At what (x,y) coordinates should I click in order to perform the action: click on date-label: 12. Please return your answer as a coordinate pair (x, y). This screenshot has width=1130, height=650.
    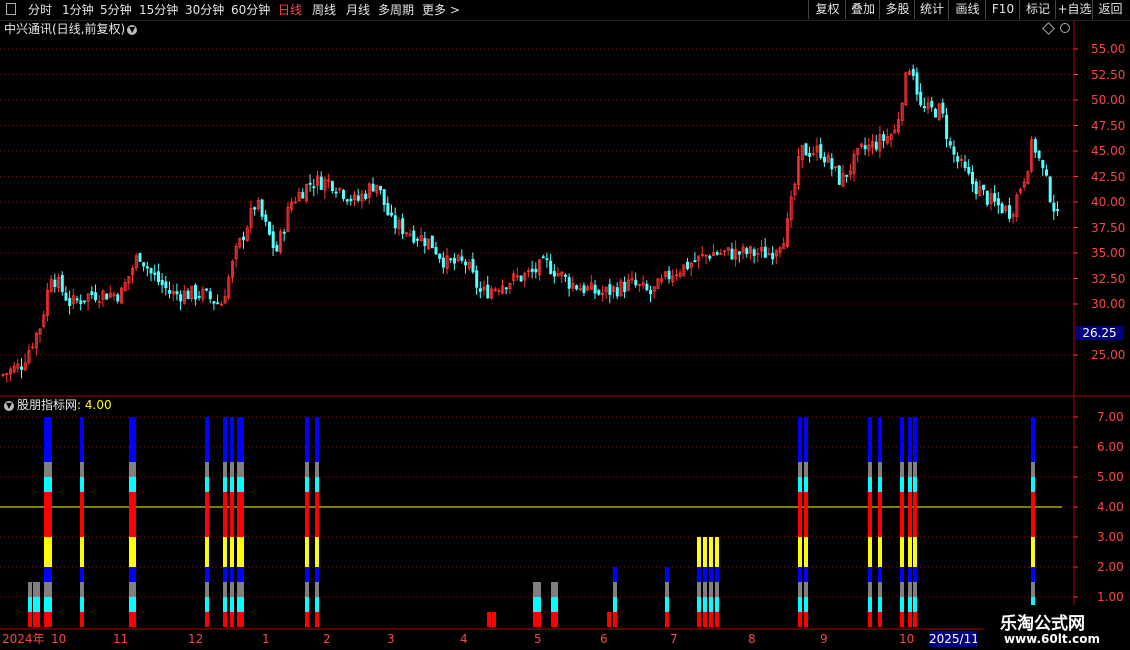
    Looking at the image, I should click on (196, 639).